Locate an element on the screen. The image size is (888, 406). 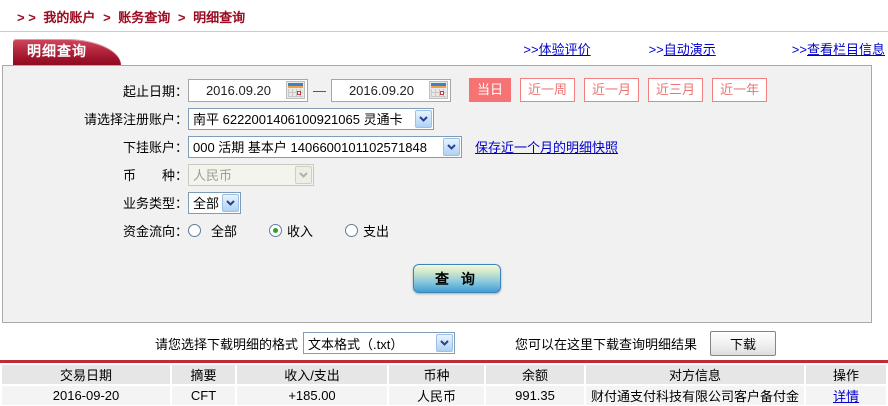
business-type-value: 全部 is located at coordinates (206, 203).